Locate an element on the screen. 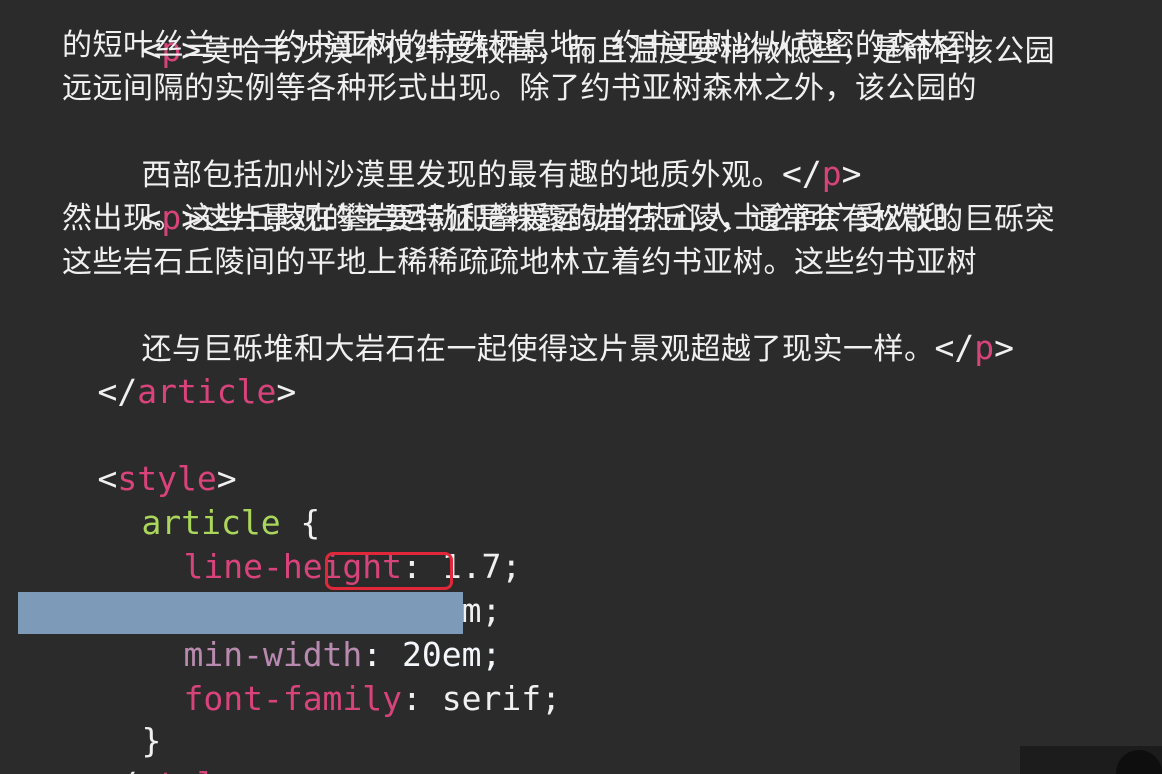  code-line: 的短叶丝兰——约书亚树的特殊栖息地。约书亚树以从茂密的森林到 is located at coordinates (519, 45).